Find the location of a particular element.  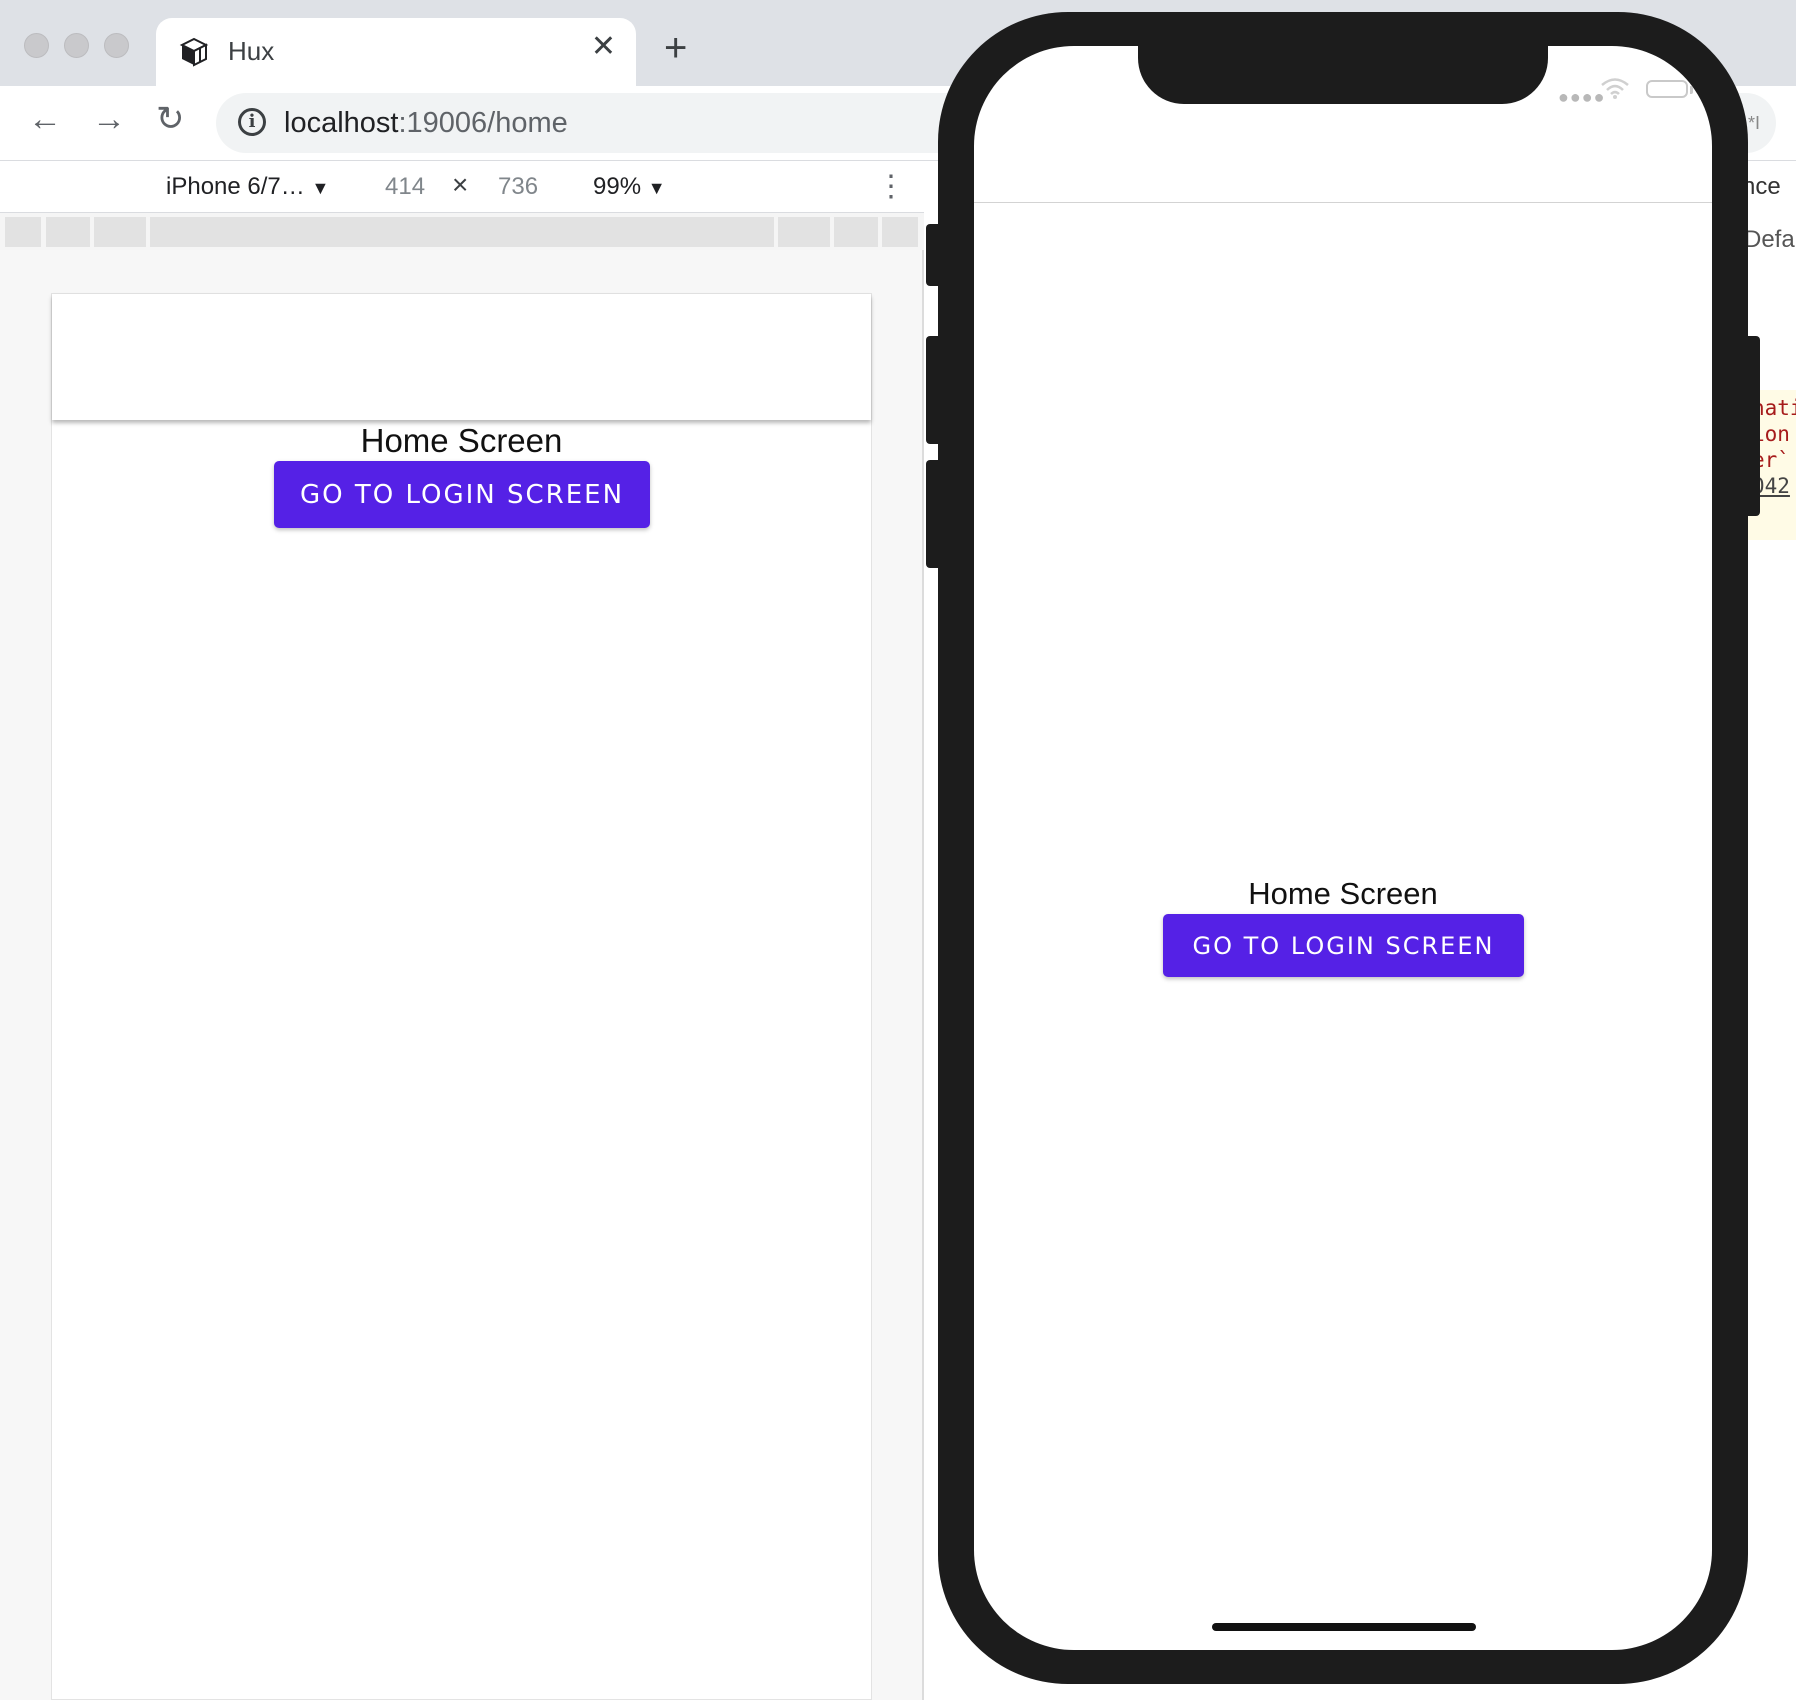

tab-title: Hux is located at coordinates (251, 51).